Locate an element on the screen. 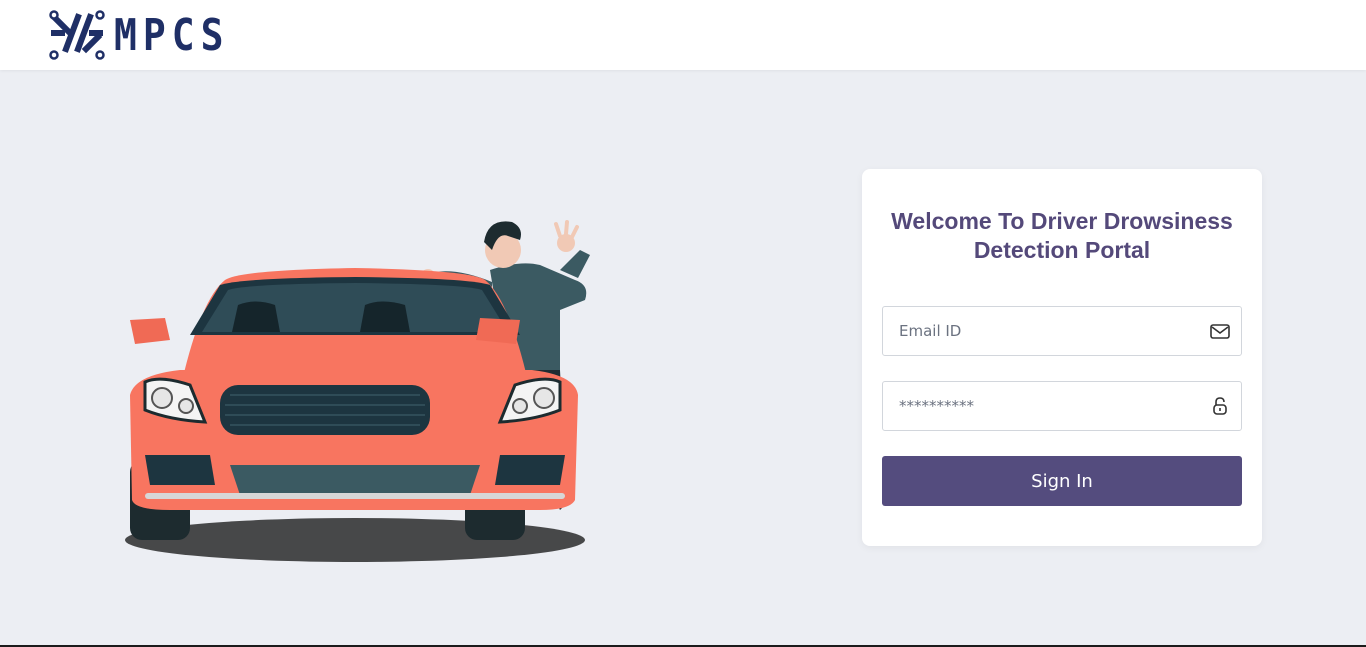 This screenshot has width=1366, height=647. brand-logo: MPCS is located at coordinates (139, 35).